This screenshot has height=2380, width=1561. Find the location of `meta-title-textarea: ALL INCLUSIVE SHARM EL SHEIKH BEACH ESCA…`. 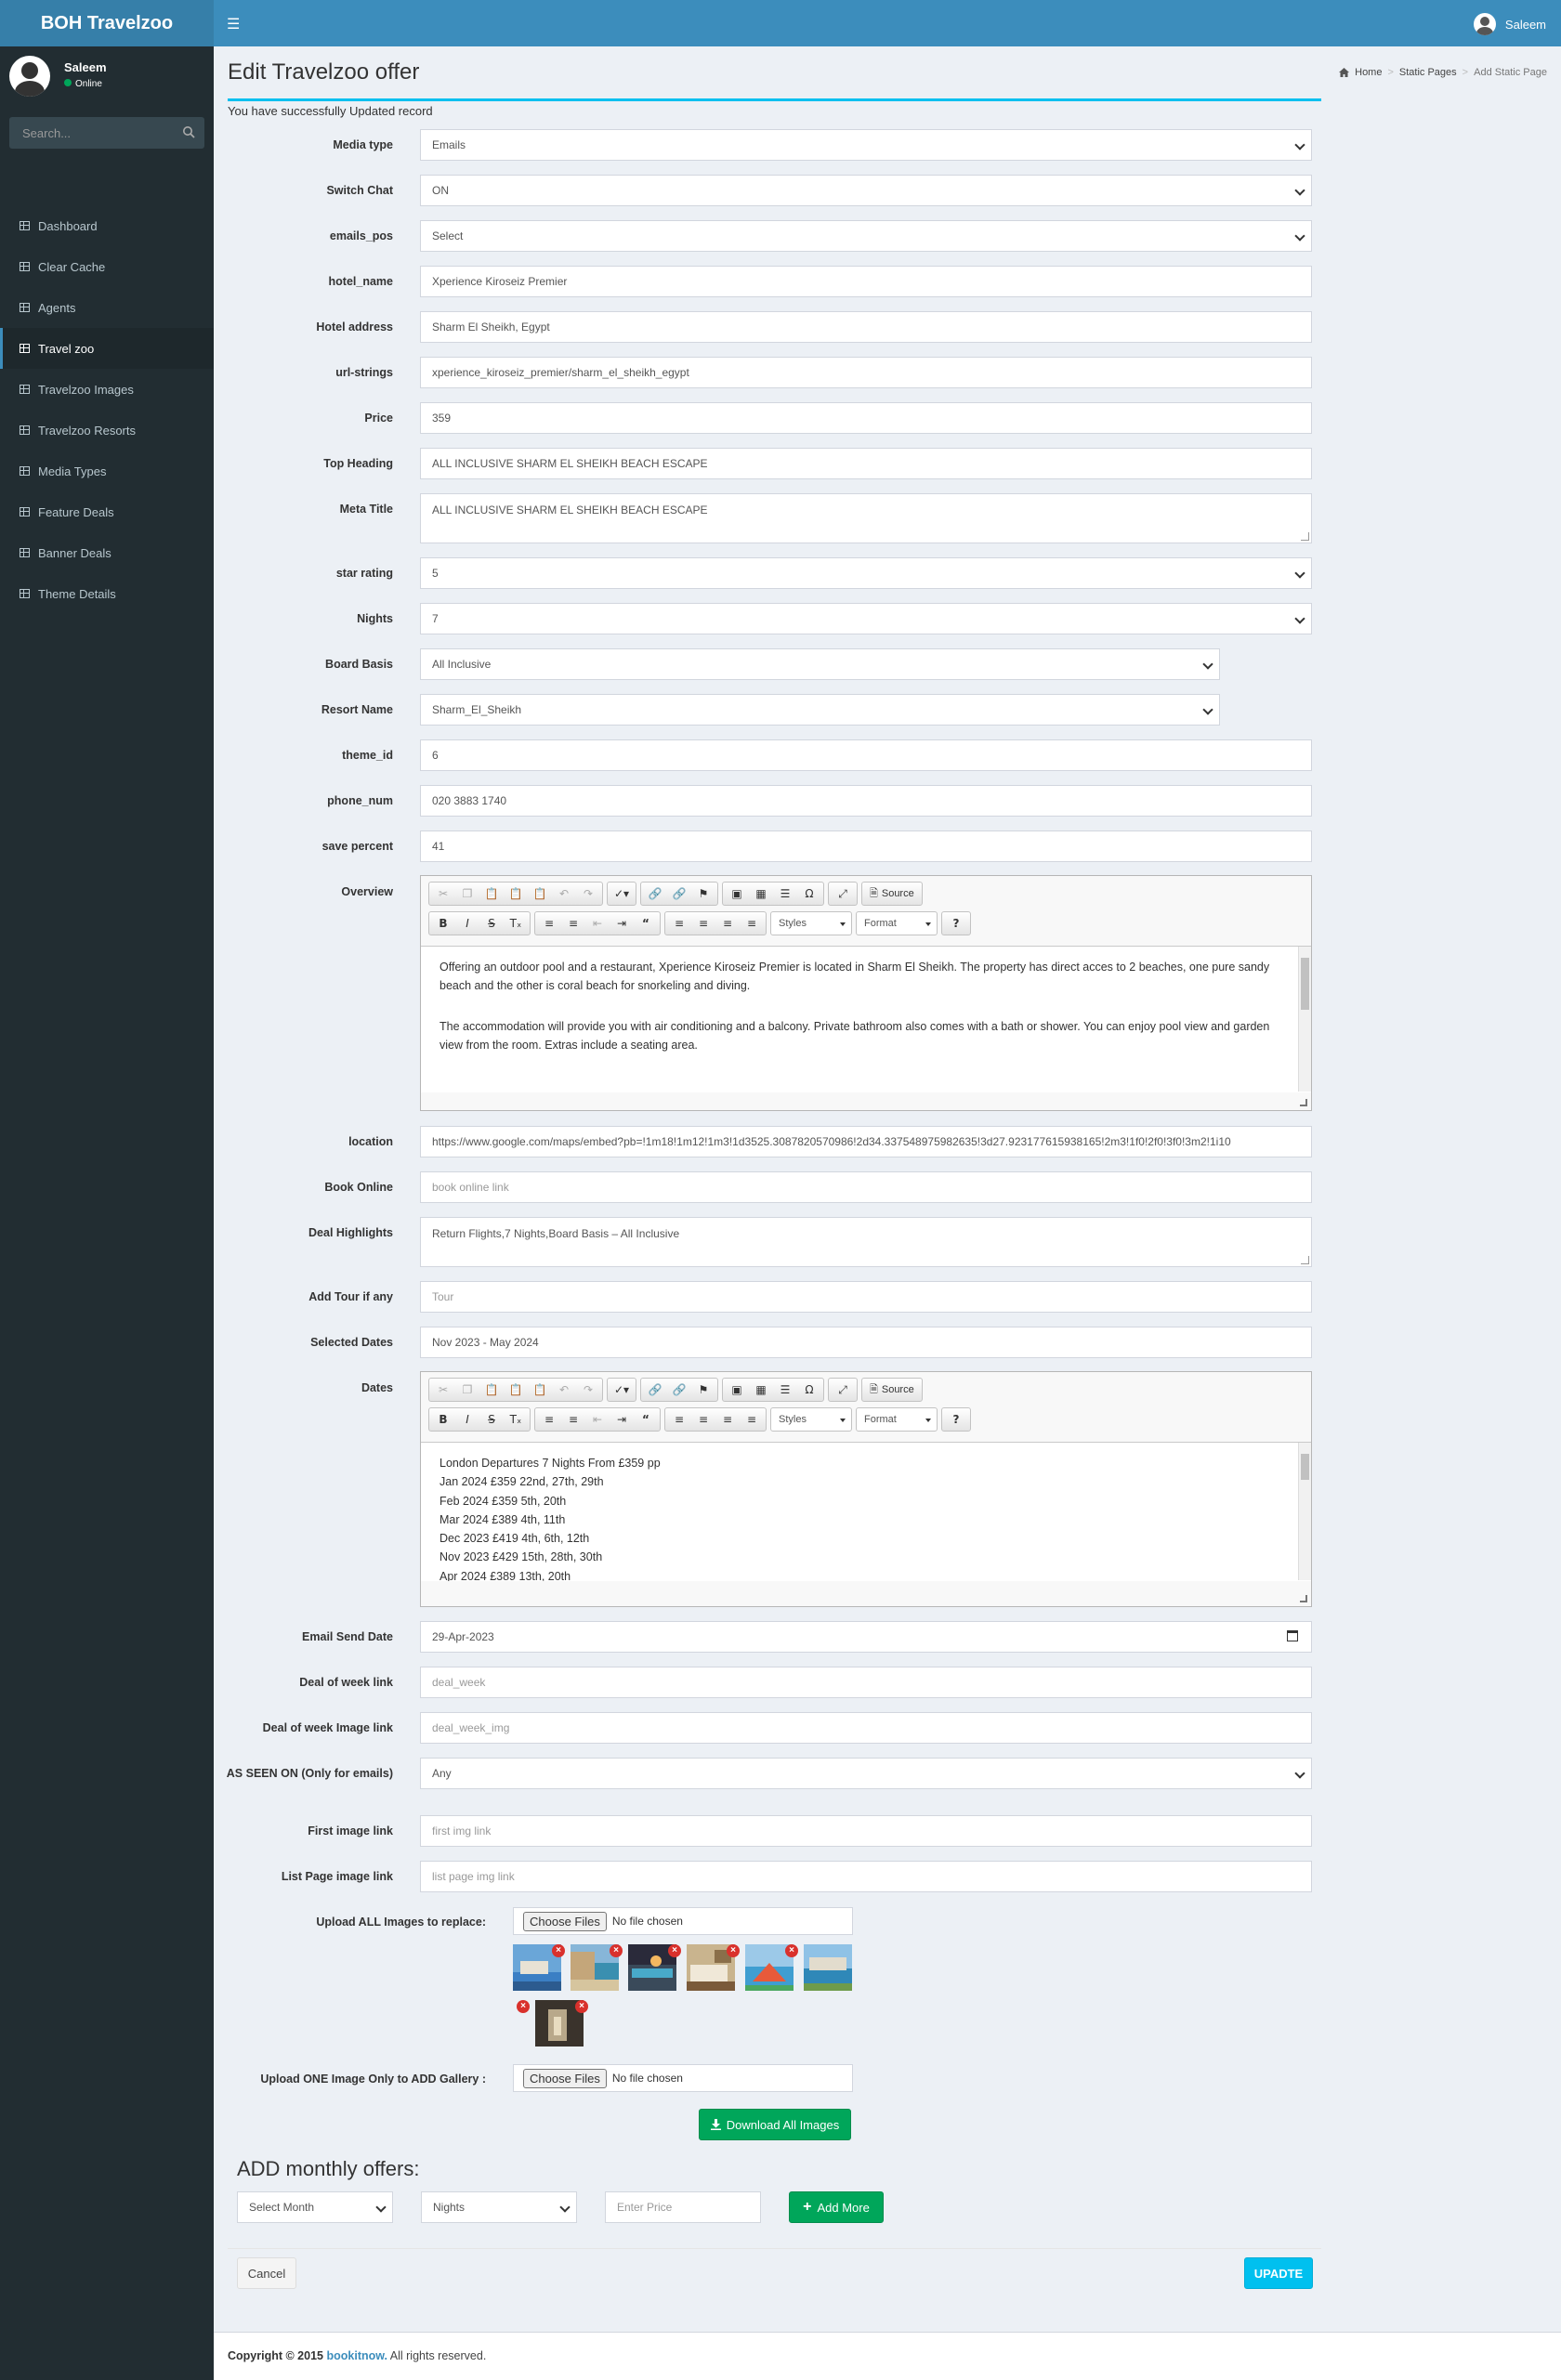

meta-title-textarea: ALL INCLUSIVE SHARM EL SHEIKH BEACH ESCA… is located at coordinates (866, 518).